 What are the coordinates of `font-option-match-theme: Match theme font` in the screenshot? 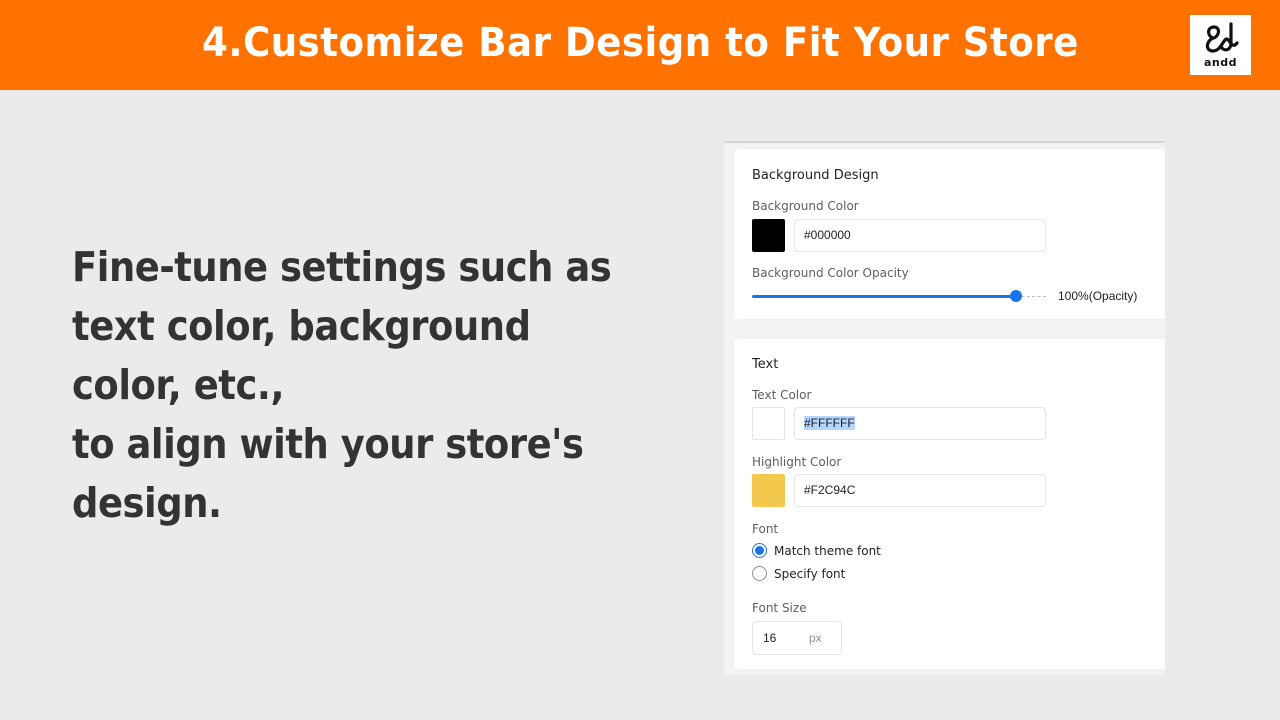 It's located at (816, 550).